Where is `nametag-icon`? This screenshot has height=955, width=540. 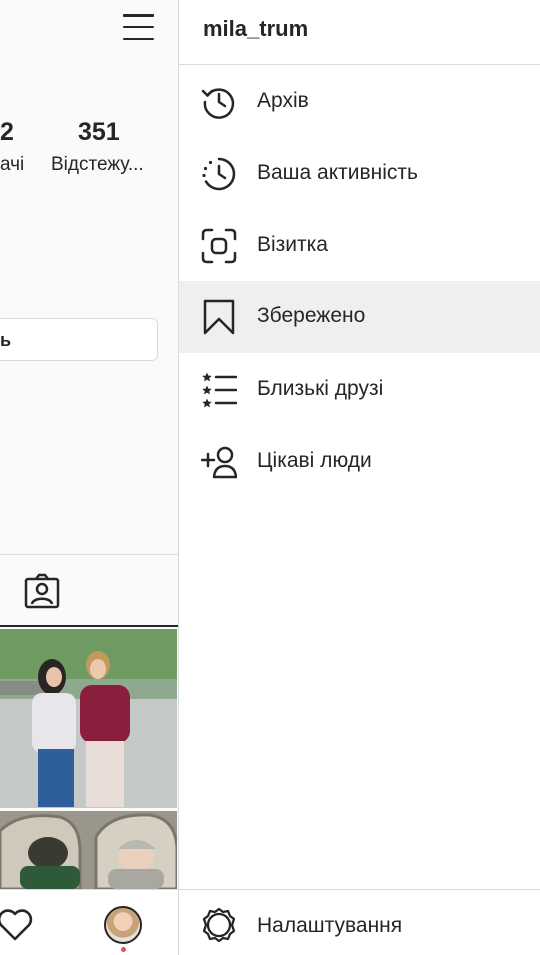 nametag-icon is located at coordinates (219, 246).